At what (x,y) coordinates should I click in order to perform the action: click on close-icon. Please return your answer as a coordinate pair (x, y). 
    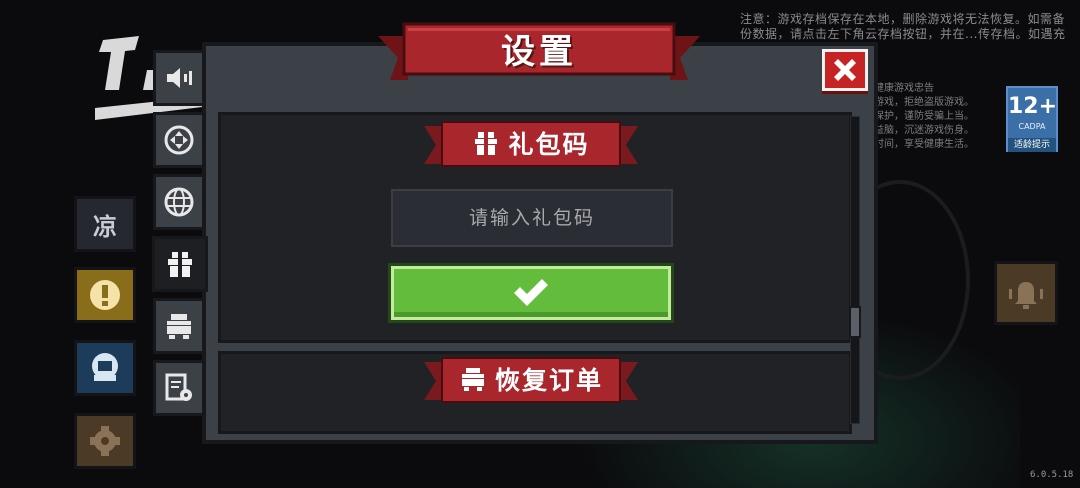
    Looking at the image, I should click on (845, 70).